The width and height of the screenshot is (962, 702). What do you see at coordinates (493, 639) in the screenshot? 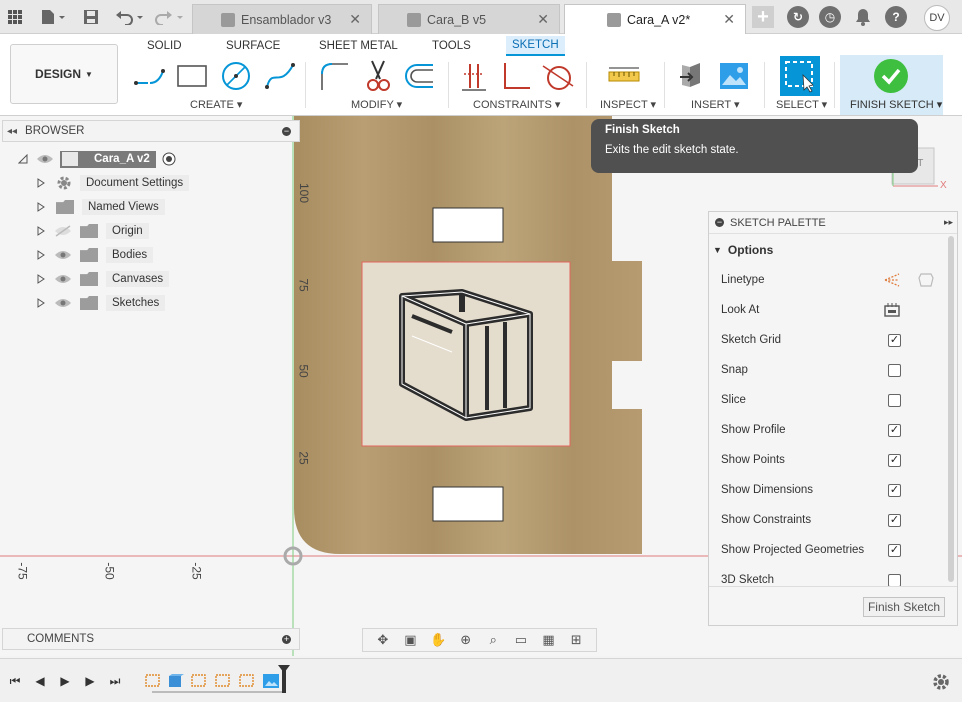
I see `fit-icon: ⌕` at bounding box center [493, 639].